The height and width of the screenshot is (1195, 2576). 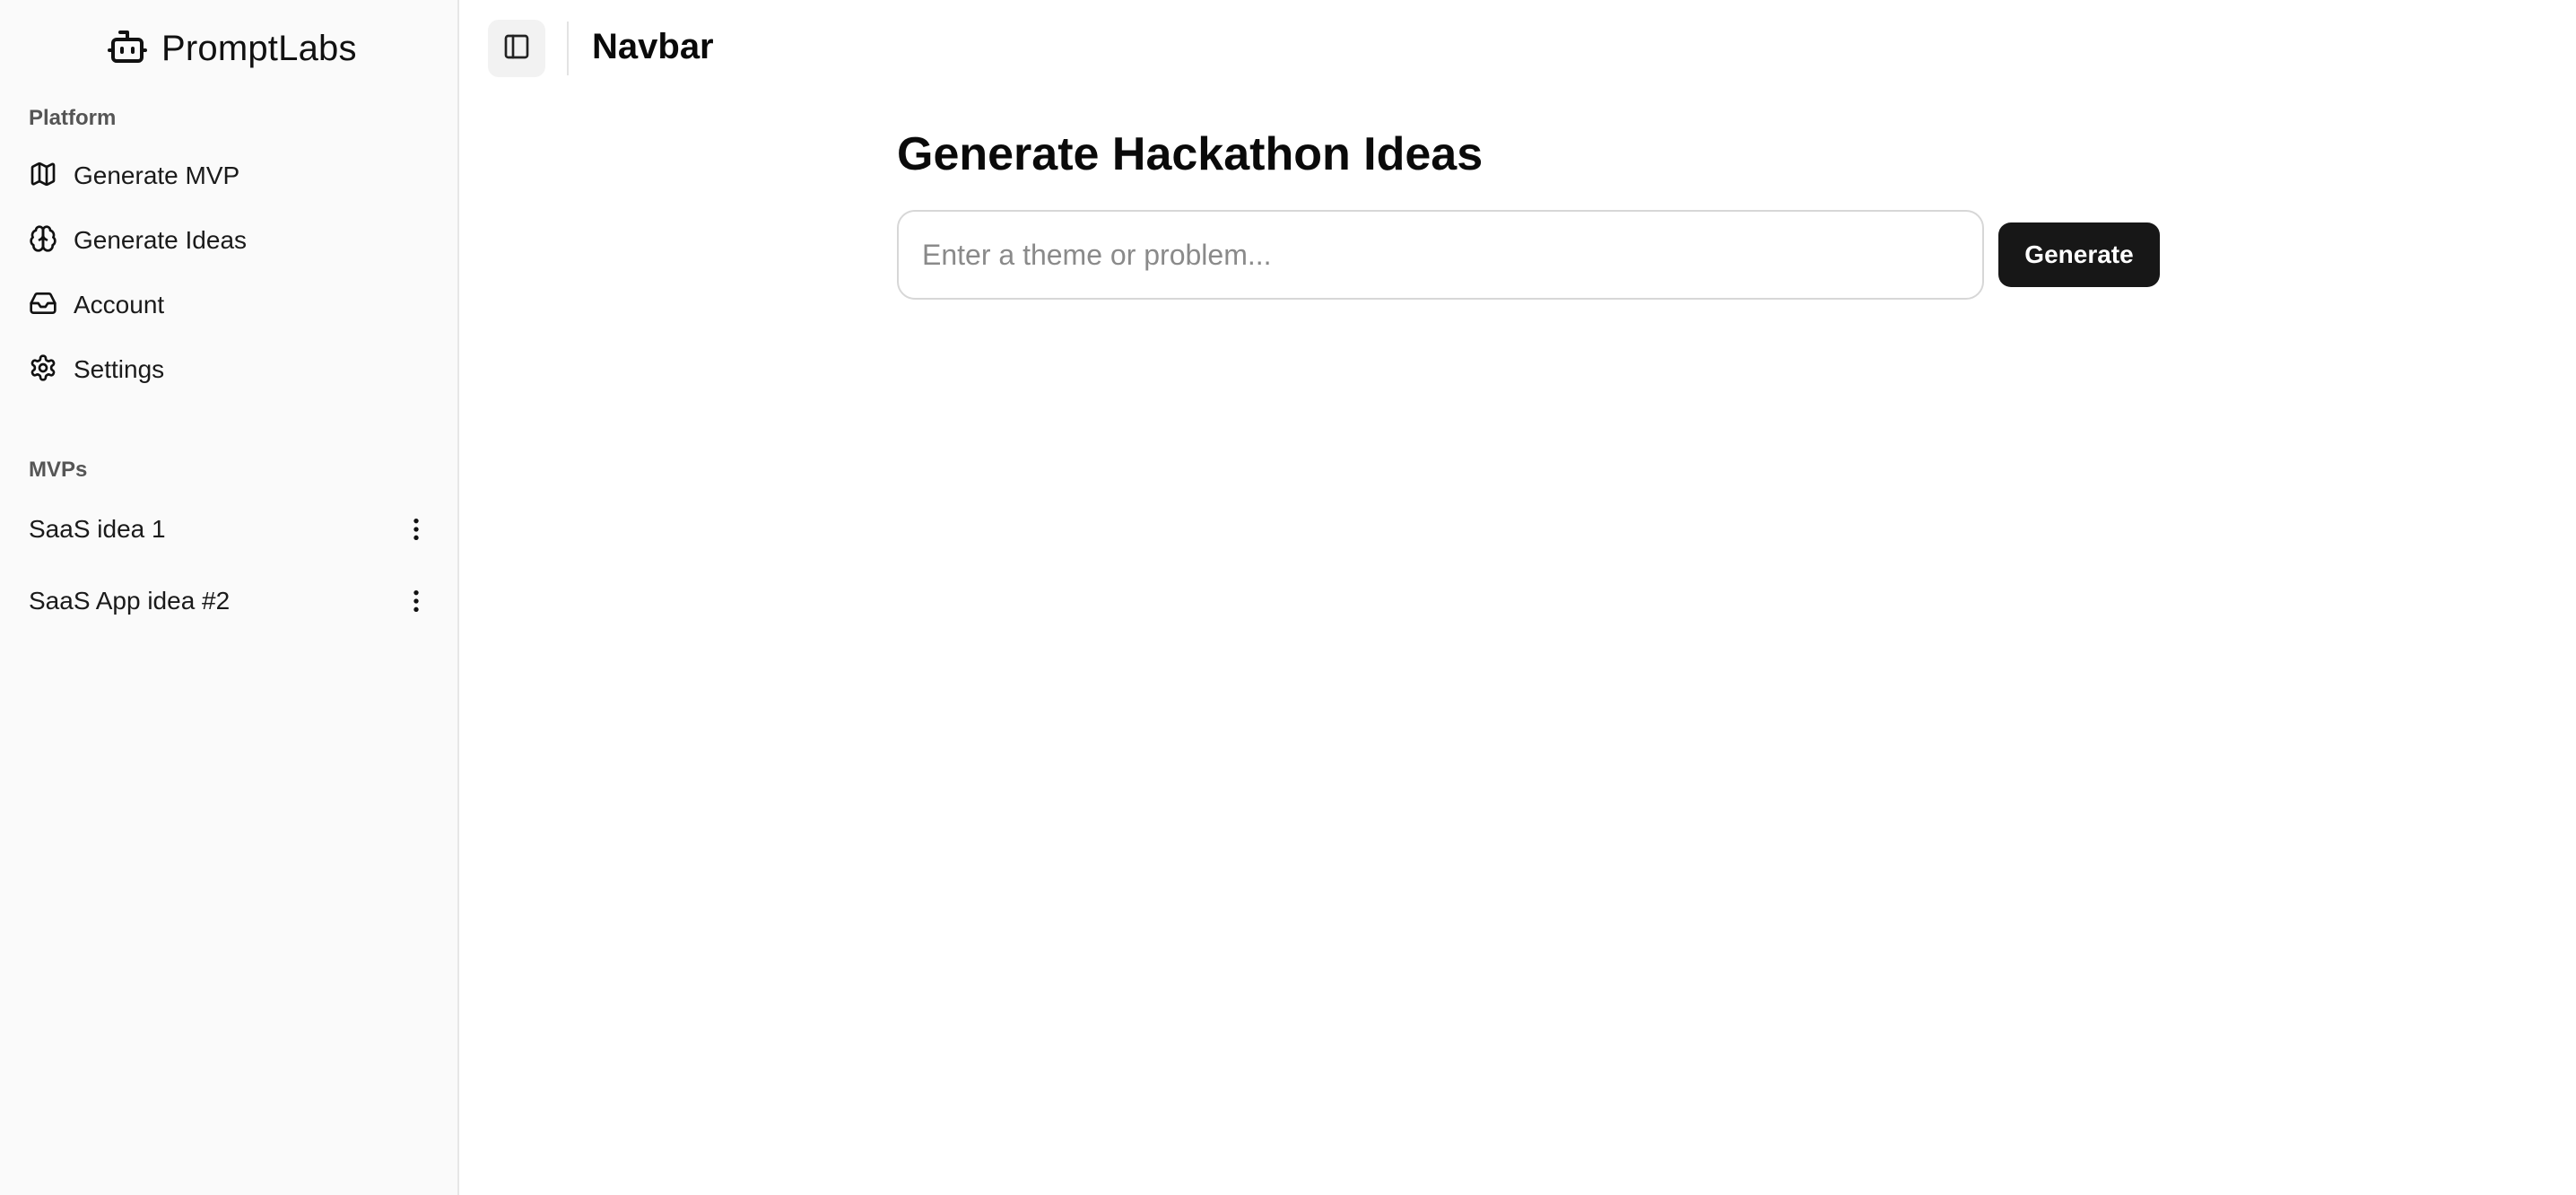 I want to click on mvp-item: SaaS App idea #2, so click(x=229, y=601).